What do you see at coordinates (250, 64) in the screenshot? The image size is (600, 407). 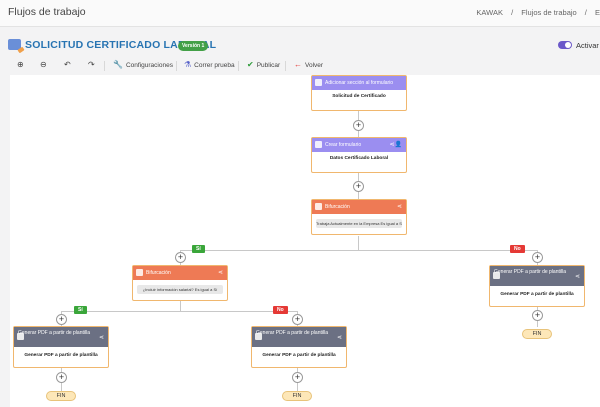 I see `check-icon: ✔` at bounding box center [250, 64].